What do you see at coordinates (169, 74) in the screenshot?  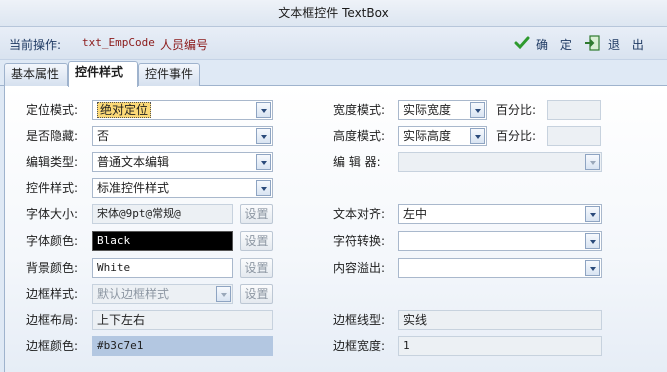 I see `tab-control-events: 控件事件` at bounding box center [169, 74].